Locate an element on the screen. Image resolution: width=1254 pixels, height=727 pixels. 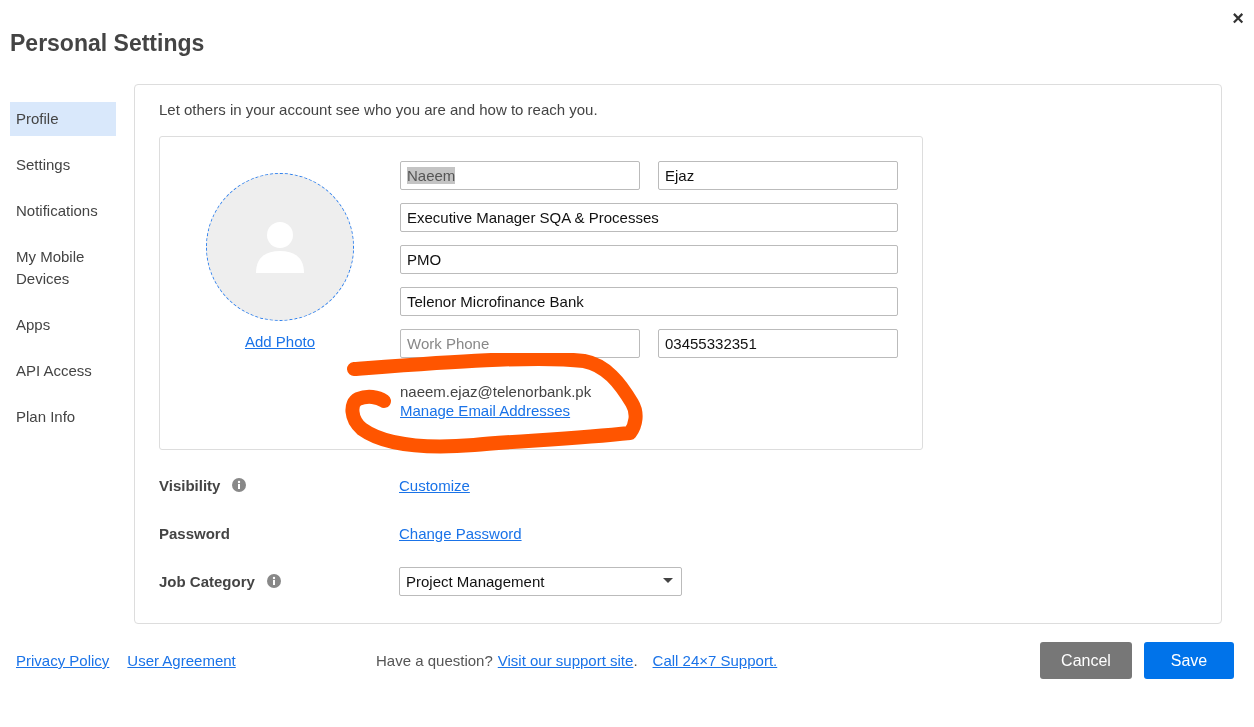
manage-email-link: Manage Email Addresses is located at coordinates (485, 410).